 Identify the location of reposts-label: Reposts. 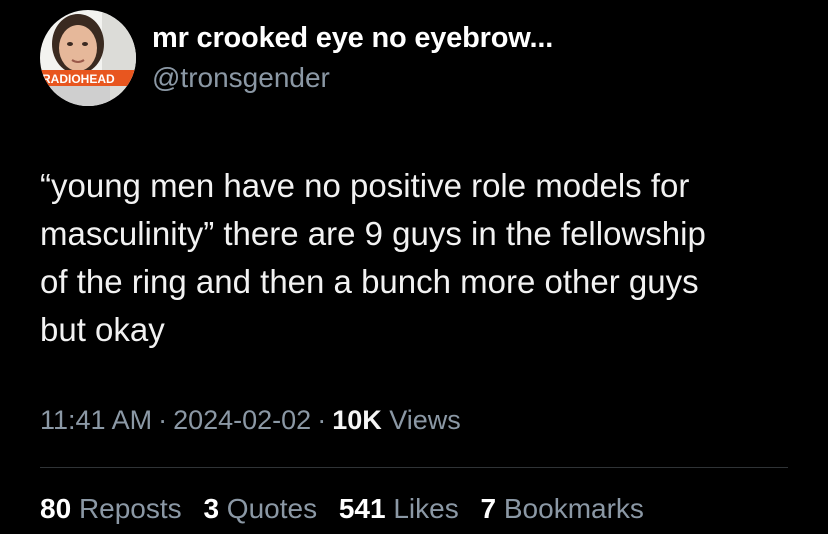
(130, 508).